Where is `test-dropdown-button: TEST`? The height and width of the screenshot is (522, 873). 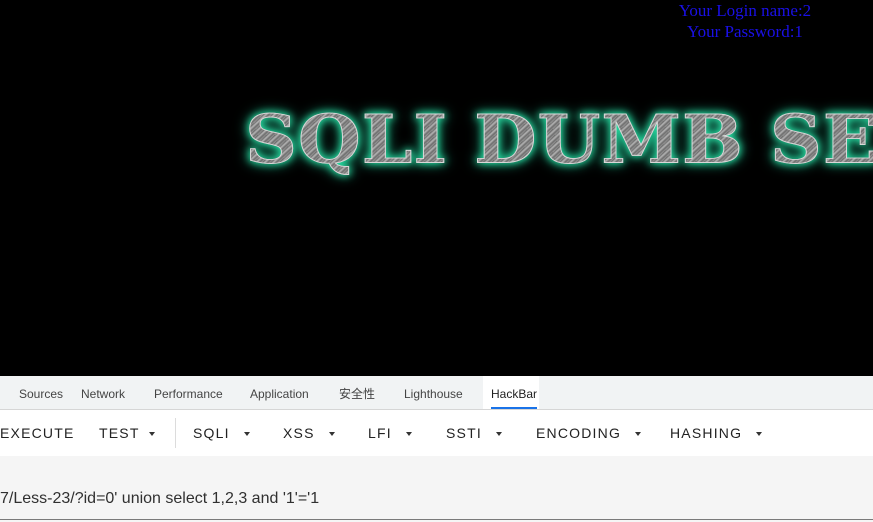
test-dropdown-button: TEST is located at coordinates (127, 433).